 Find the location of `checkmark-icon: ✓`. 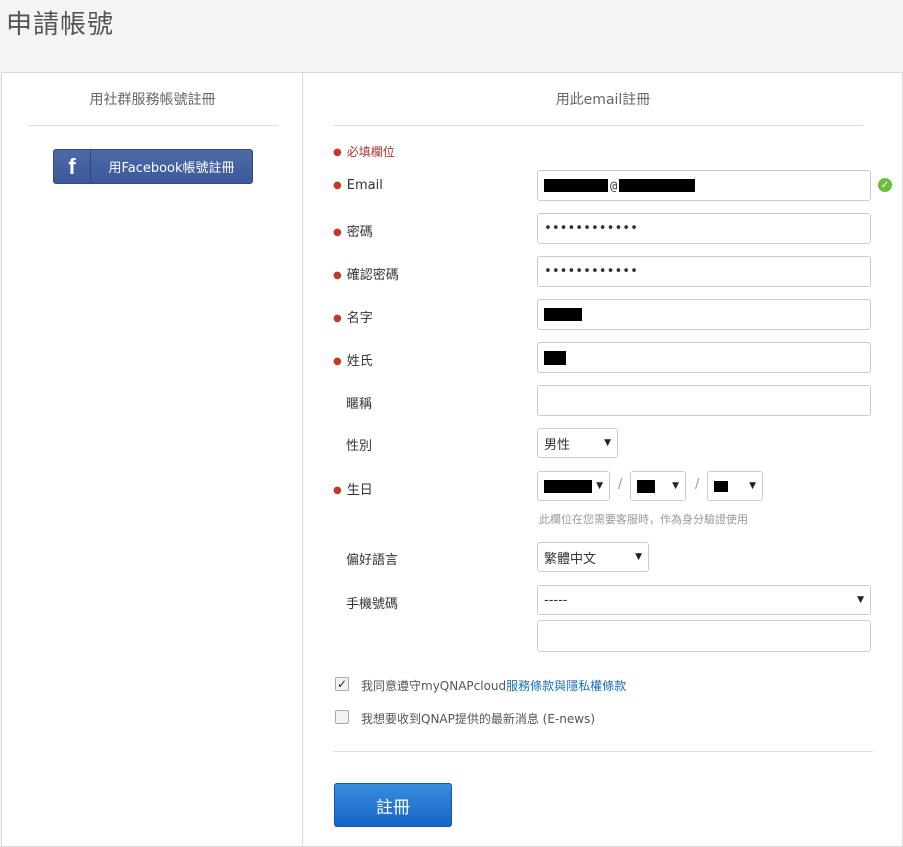

checkmark-icon: ✓ is located at coordinates (342, 684).